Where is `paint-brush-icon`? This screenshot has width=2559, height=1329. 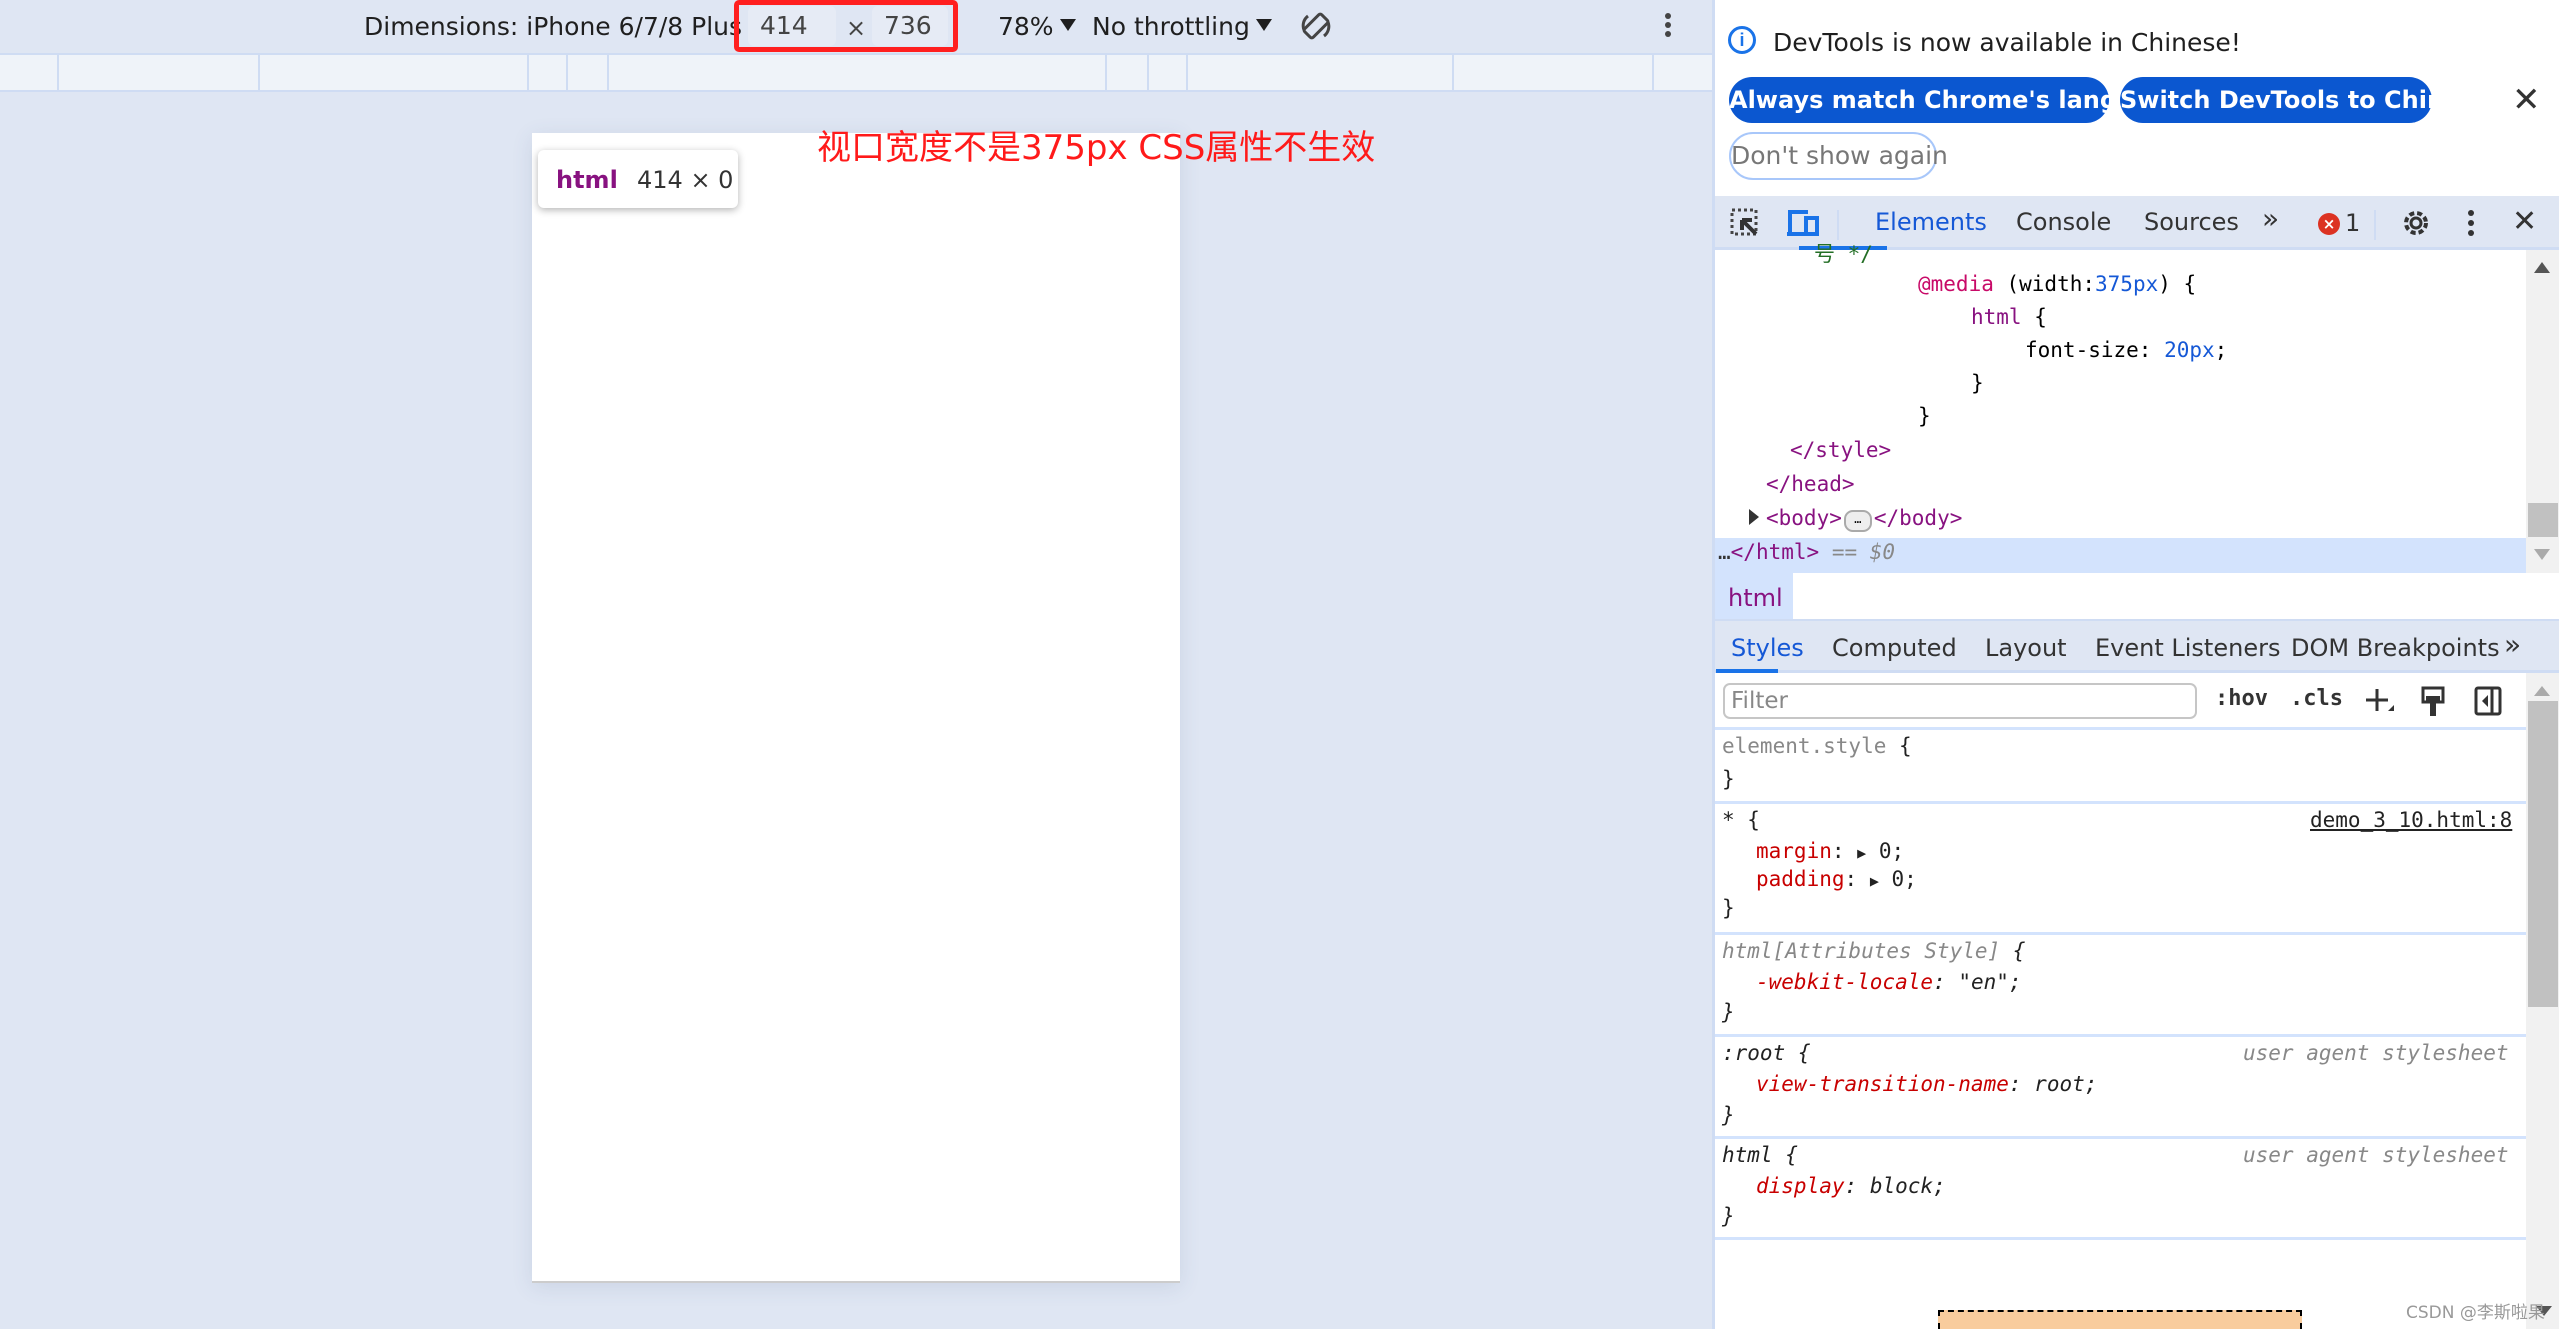 paint-brush-icon is located at coordinates (2433, 702).